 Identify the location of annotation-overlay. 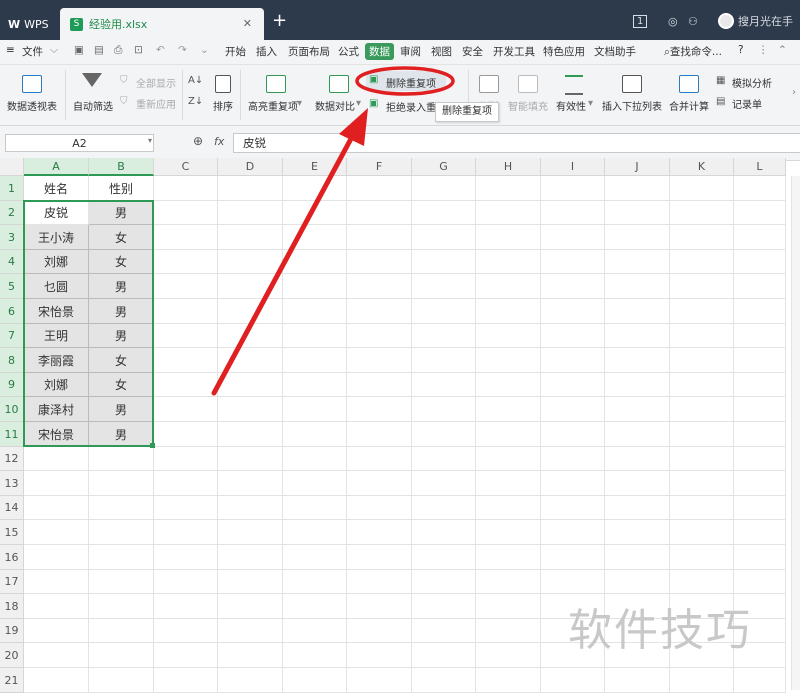
(333, 231).